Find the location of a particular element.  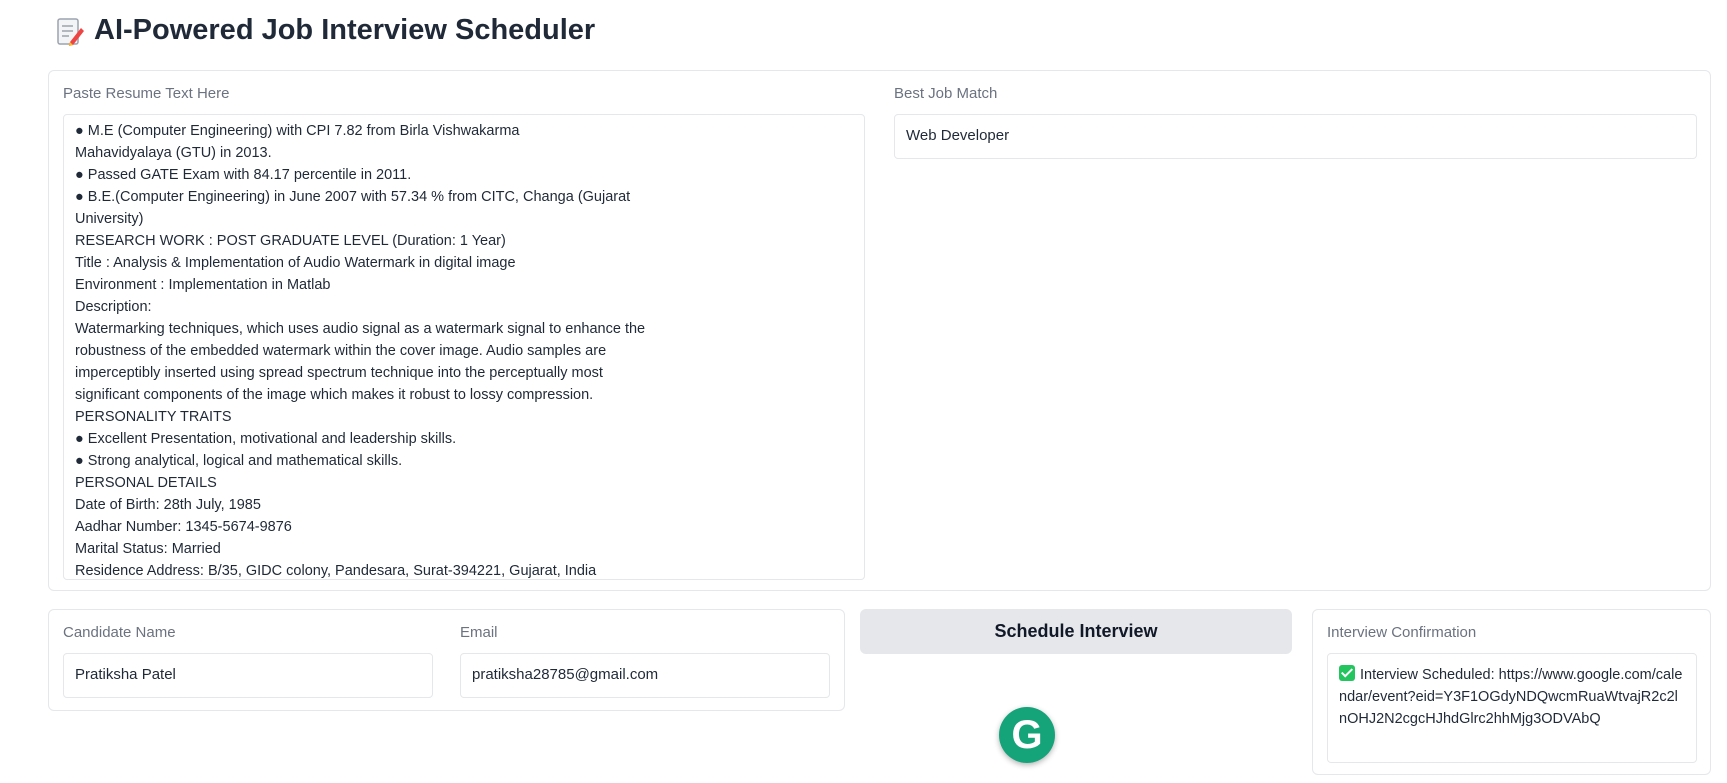

resume-label: Paste Resume Text Here is located at coordinates (146, 93).